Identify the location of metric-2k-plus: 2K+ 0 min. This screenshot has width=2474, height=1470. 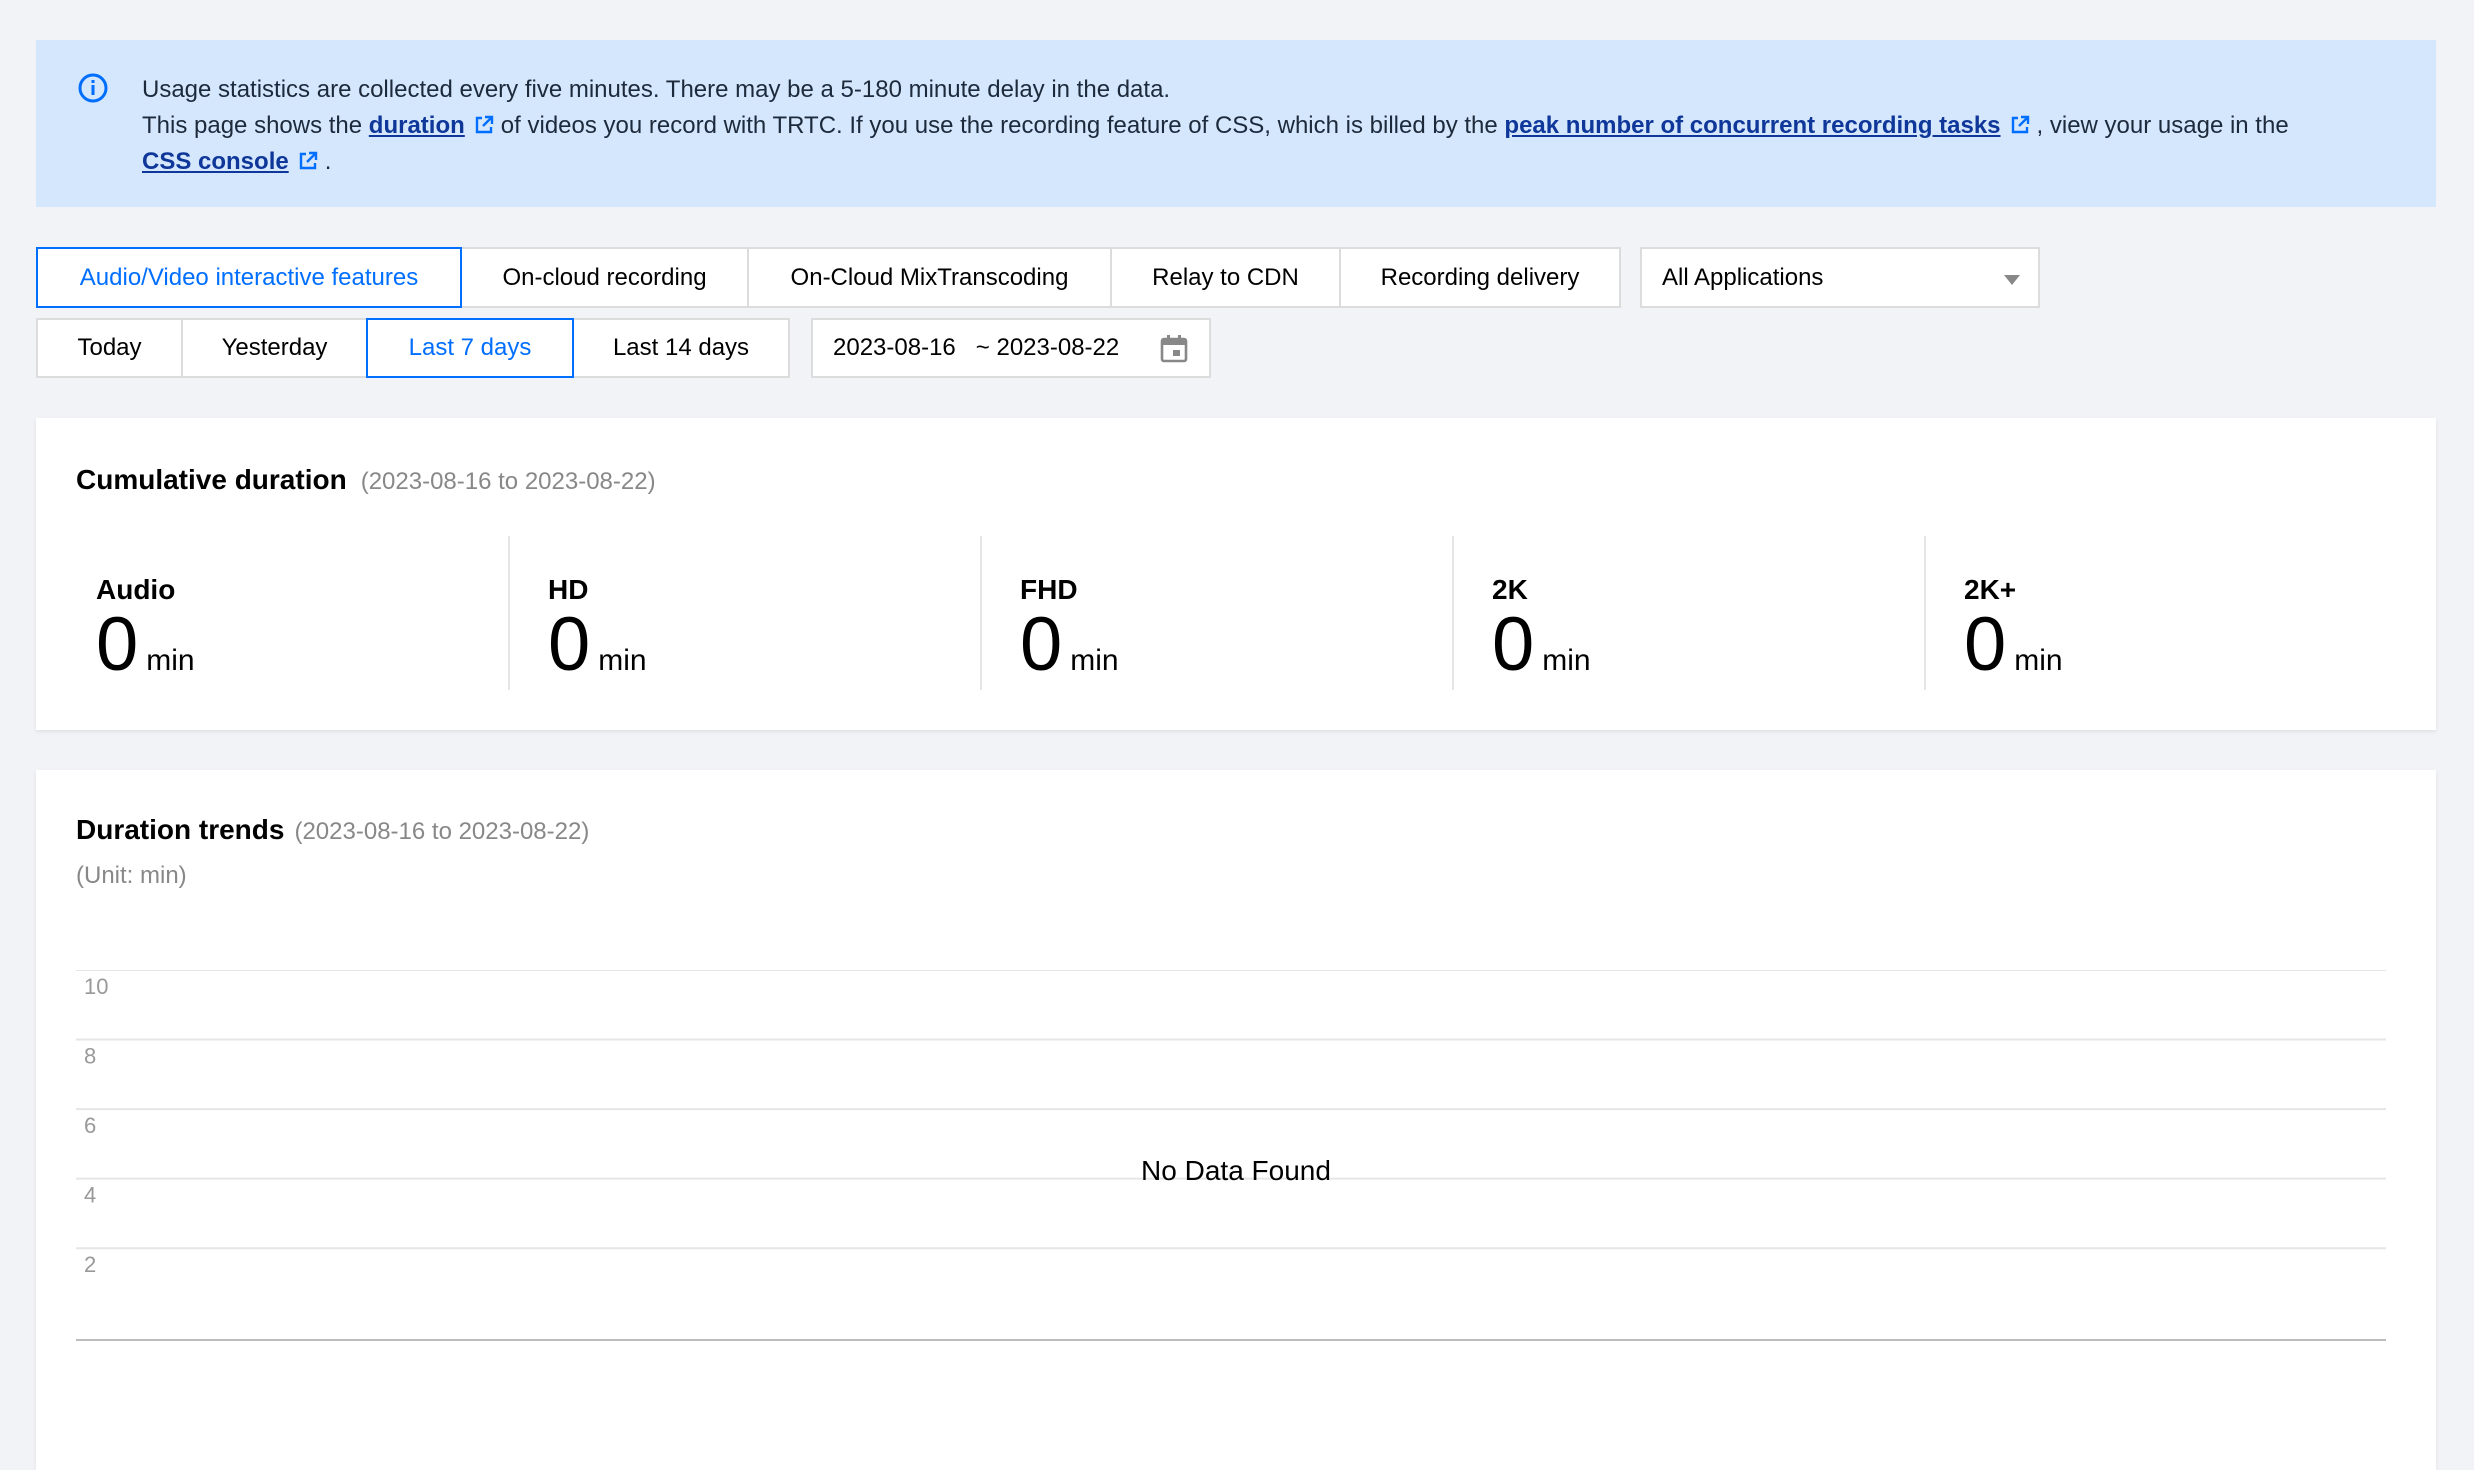
(2160, 613).